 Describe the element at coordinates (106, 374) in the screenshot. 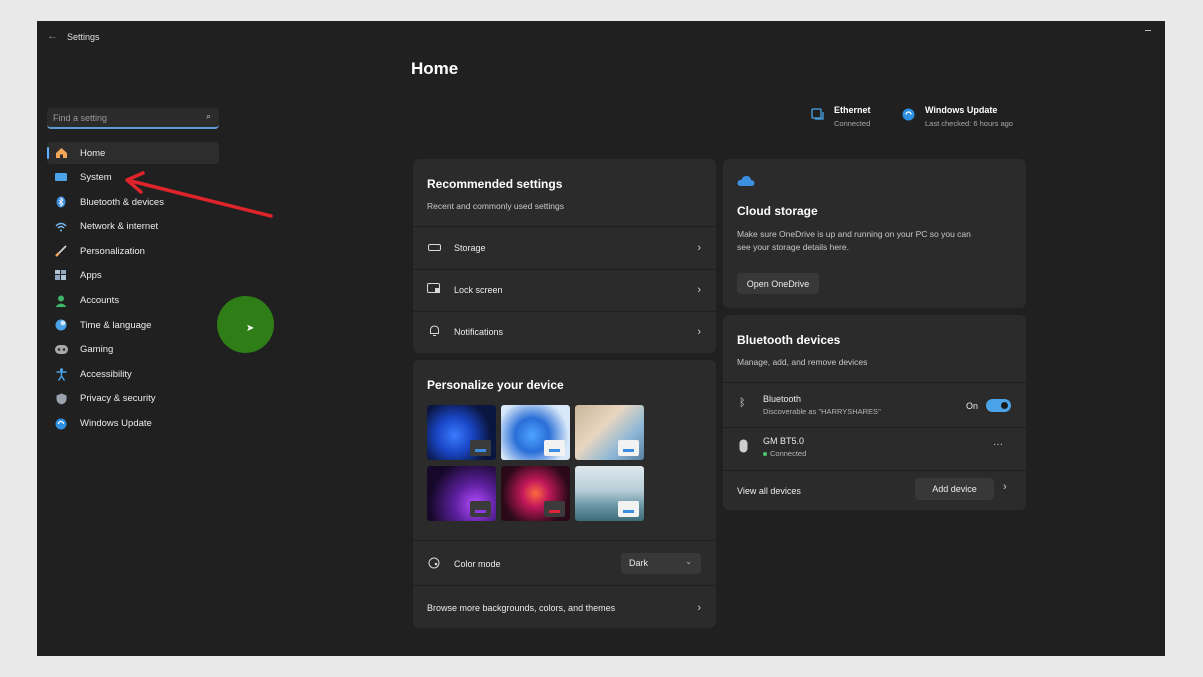

I see `sidebar-item-label: Accessibility` at that location.